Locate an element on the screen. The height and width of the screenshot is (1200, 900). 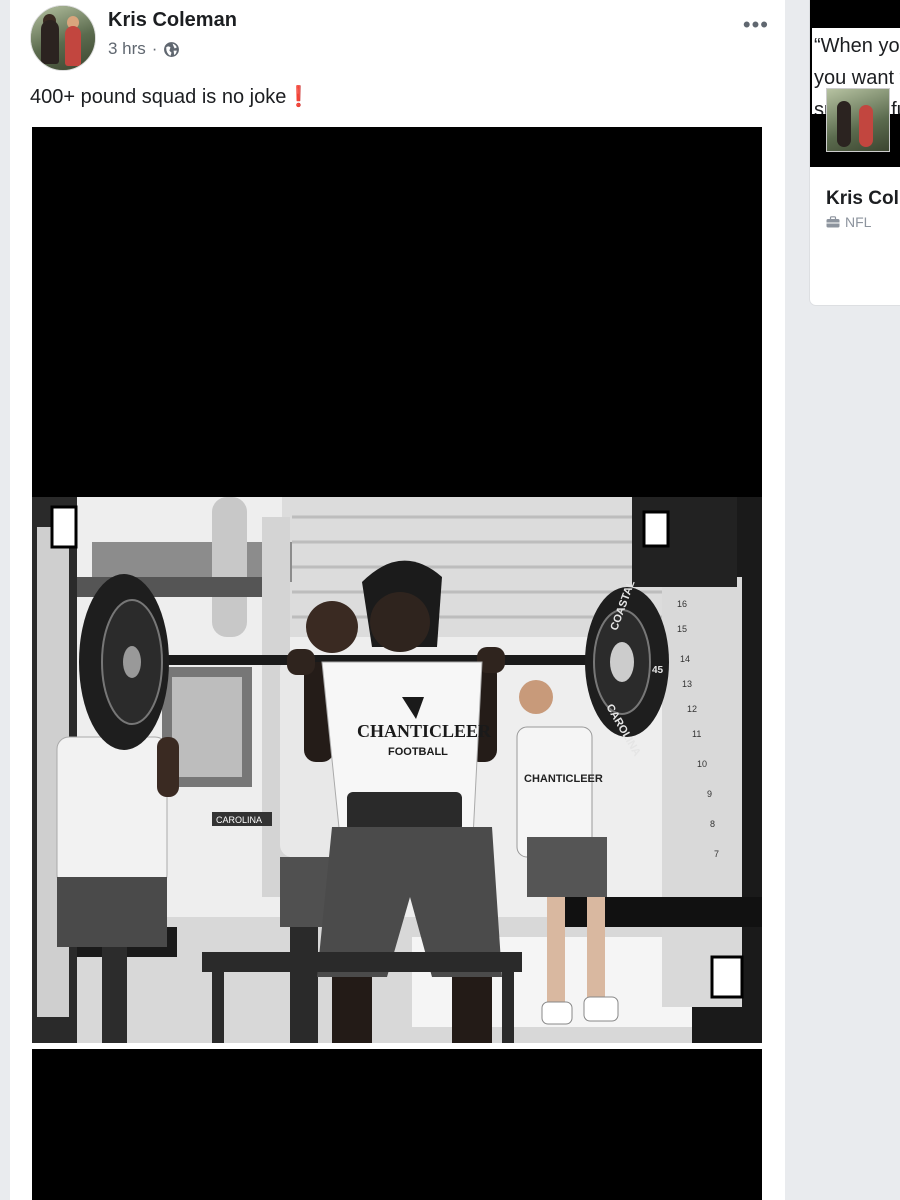
sidebar-category: NFL is located at coordinates (848, 222).